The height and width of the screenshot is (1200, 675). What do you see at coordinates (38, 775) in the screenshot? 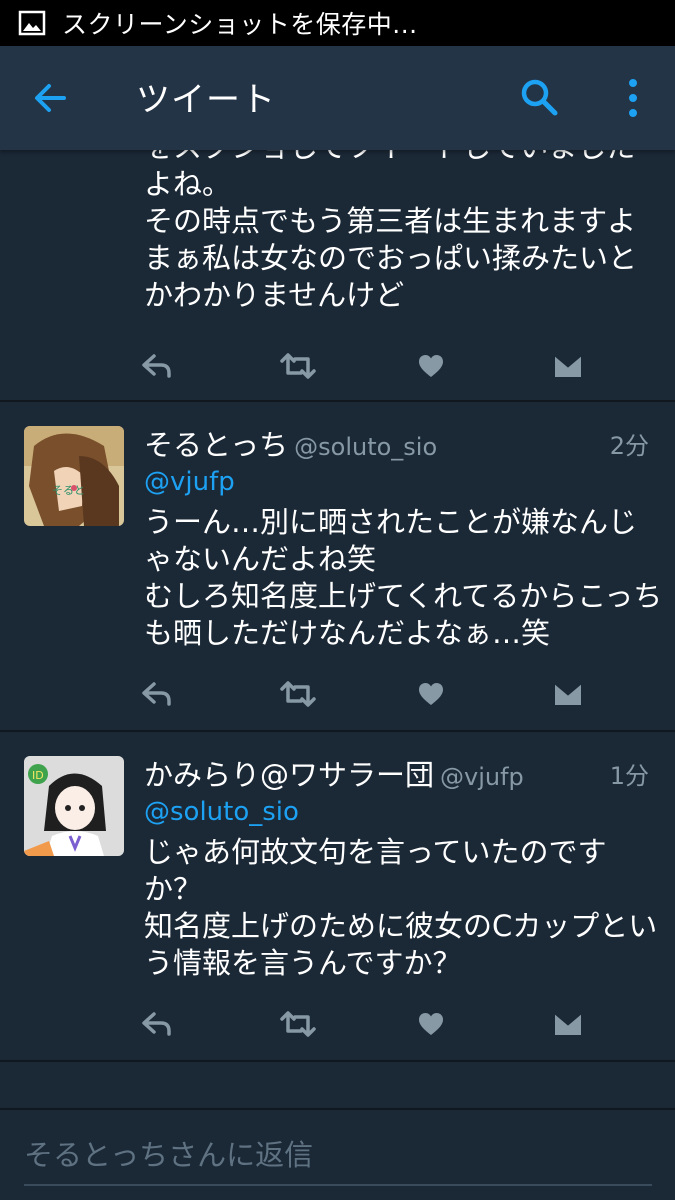
I see `svg-text: ID` at bounding box center [38, 775].